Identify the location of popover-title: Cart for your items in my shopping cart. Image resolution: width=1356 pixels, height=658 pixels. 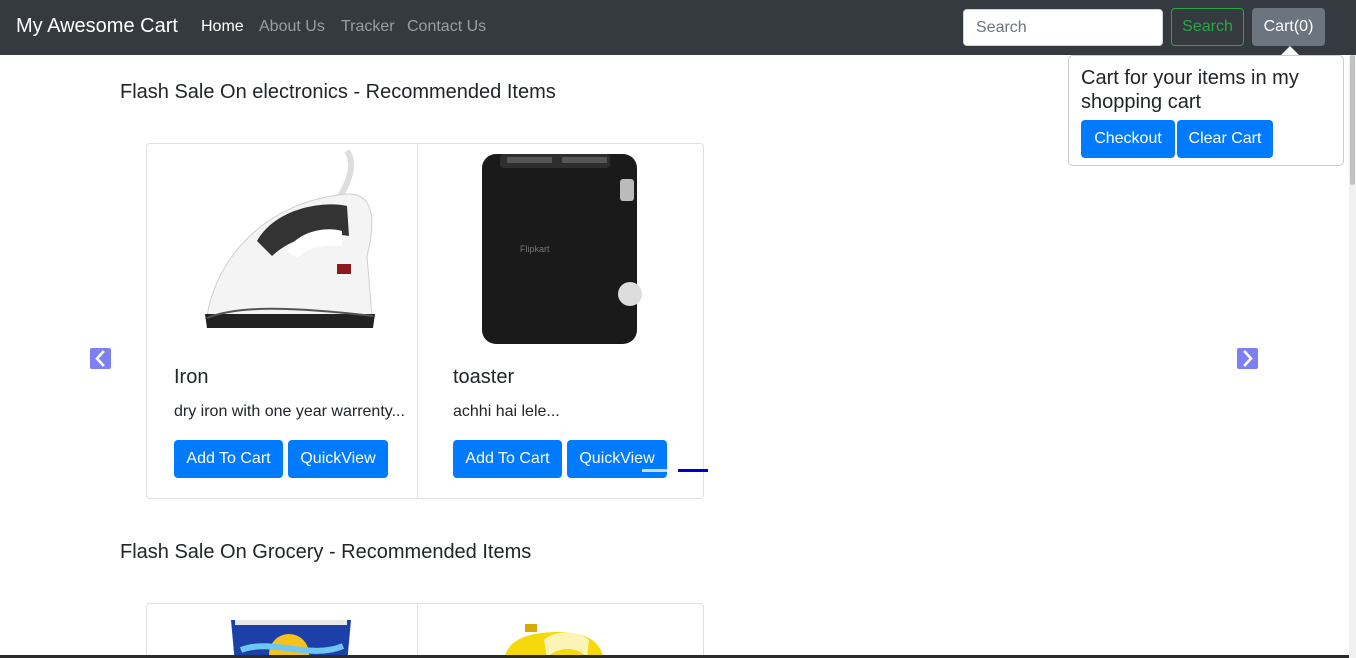
(1190, 90).